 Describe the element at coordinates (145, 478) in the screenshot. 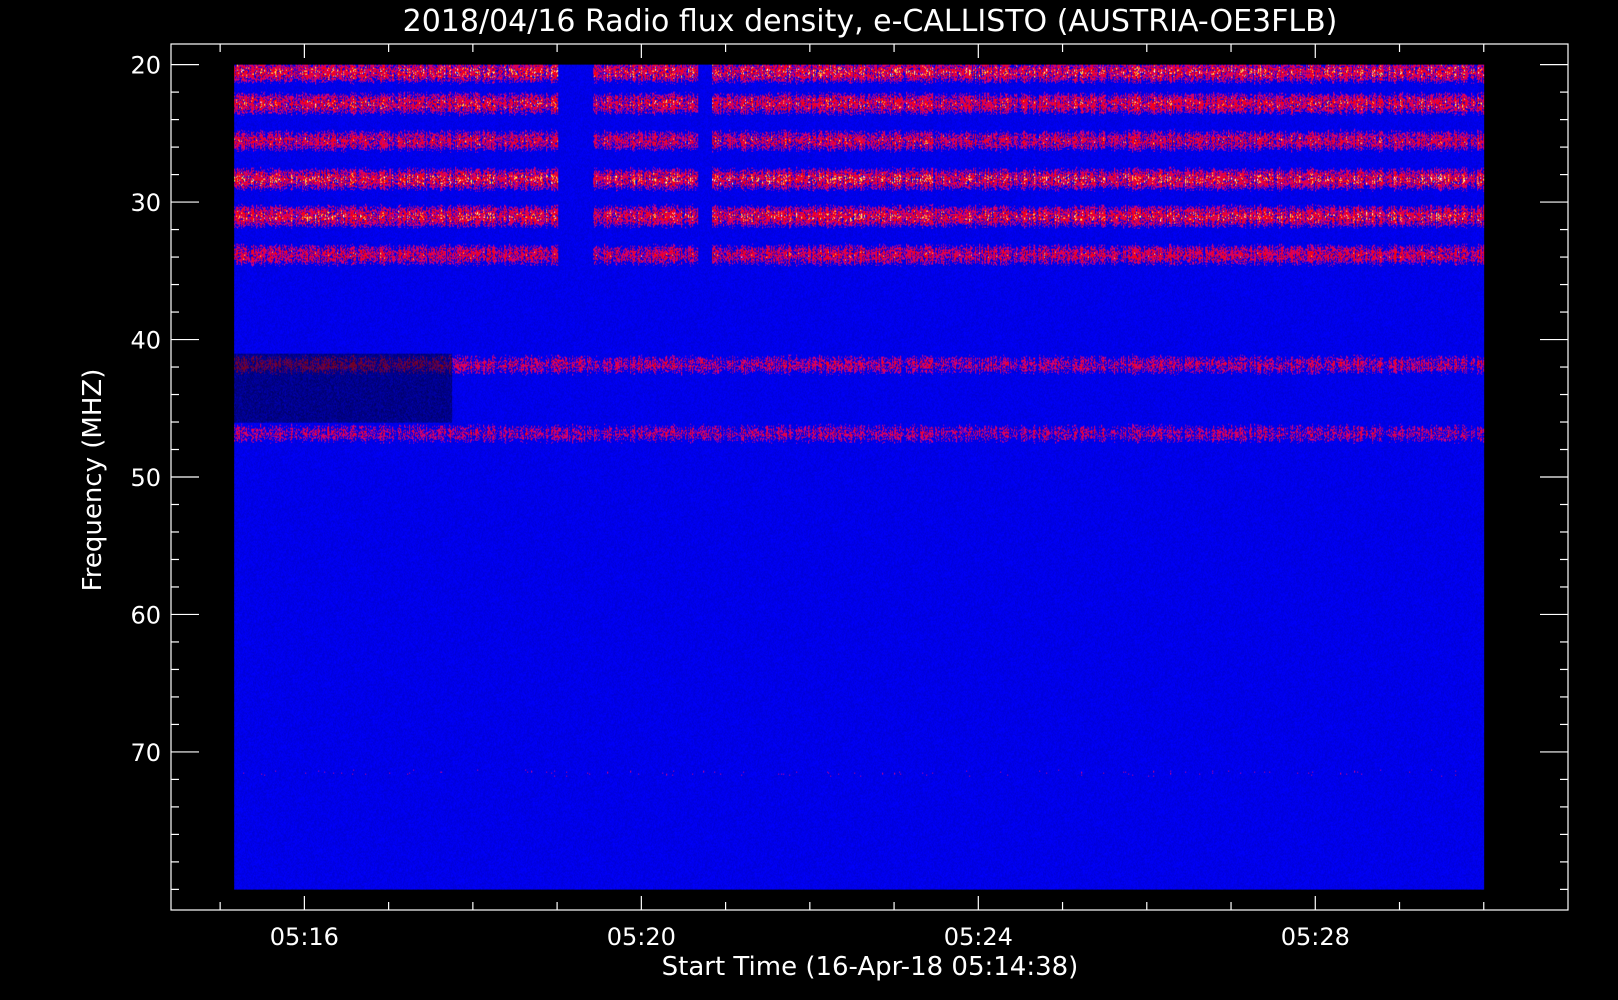

I see `y-tick-label: 50` at that location.